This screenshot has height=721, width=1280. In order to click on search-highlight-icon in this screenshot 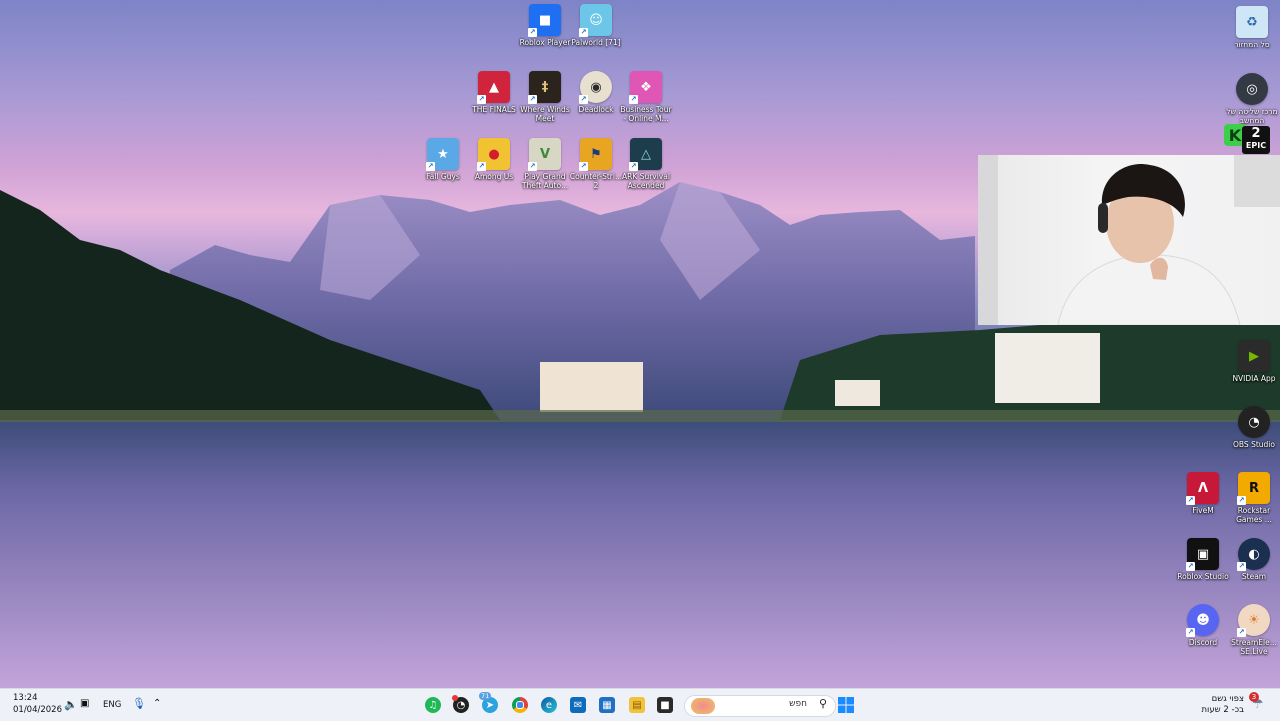, I will do `click(703, 706)`.